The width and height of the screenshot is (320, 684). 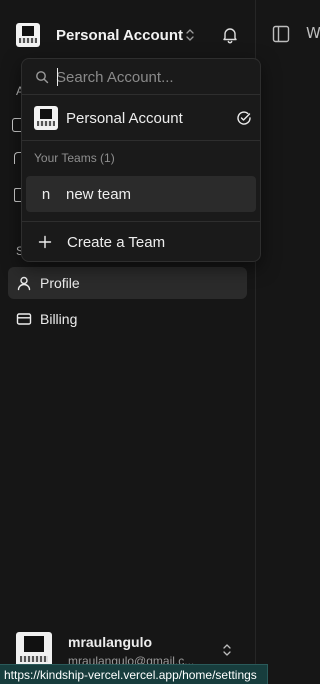 I want to click on dropdown-item-team: n new team, so click(x=141, y=194).